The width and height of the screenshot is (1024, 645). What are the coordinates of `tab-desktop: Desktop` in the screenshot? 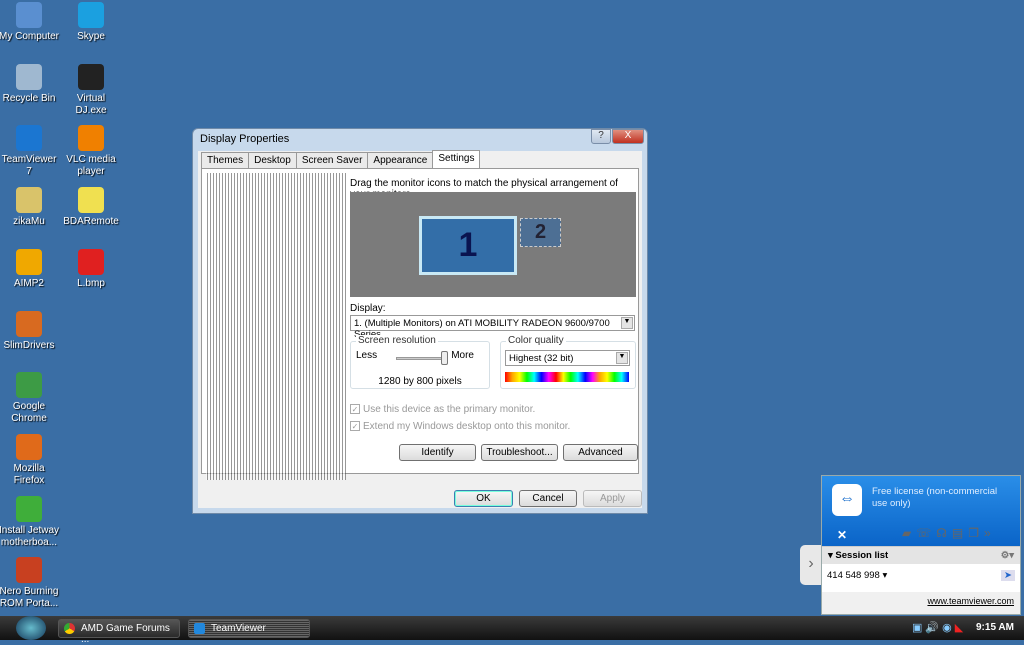 It's located at (272, 160).